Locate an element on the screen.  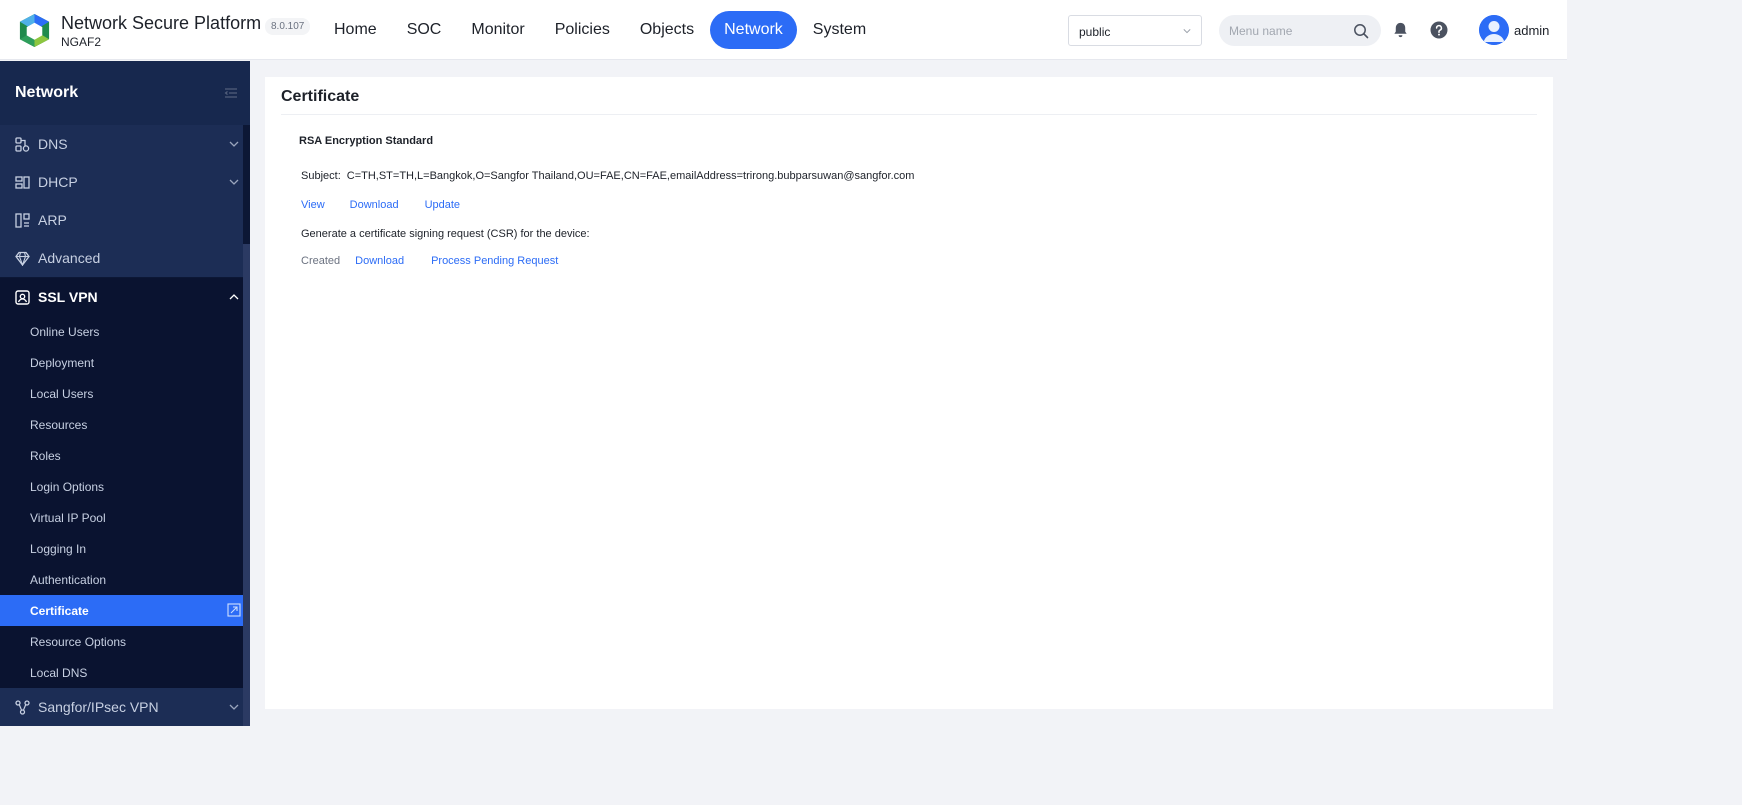
sidebar-item-local-dns: Local DNS is located at coordinates (121, 672).